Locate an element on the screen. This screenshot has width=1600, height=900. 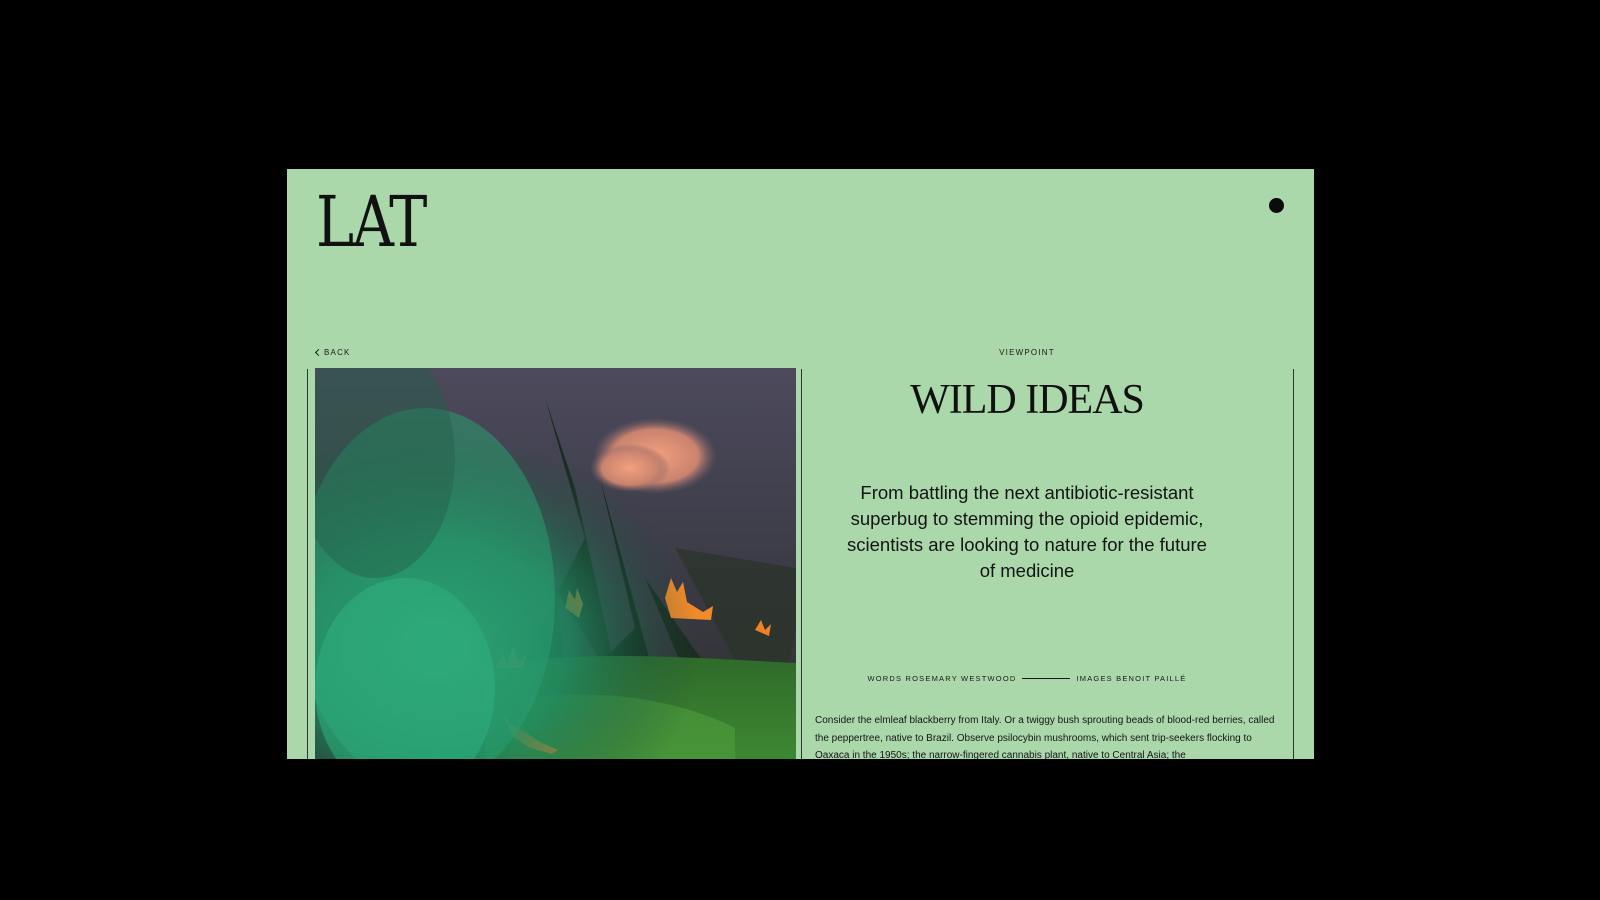
column-divider-right is located at coordinates (1293, 564).